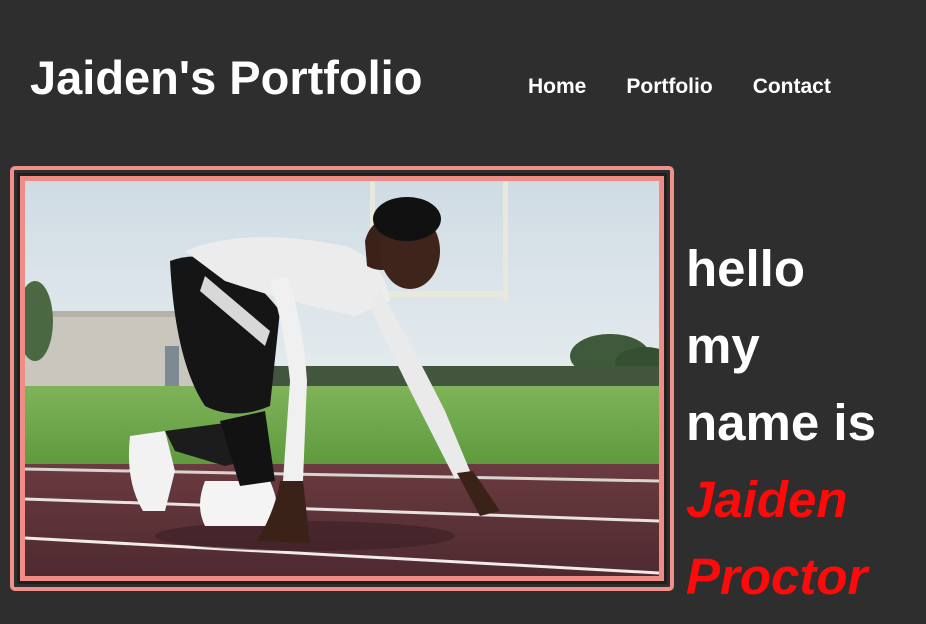 The height and width of the screenshot is (624, 926). I want to click on site-title: Jaiden's Portfolio, so click(226, 77).